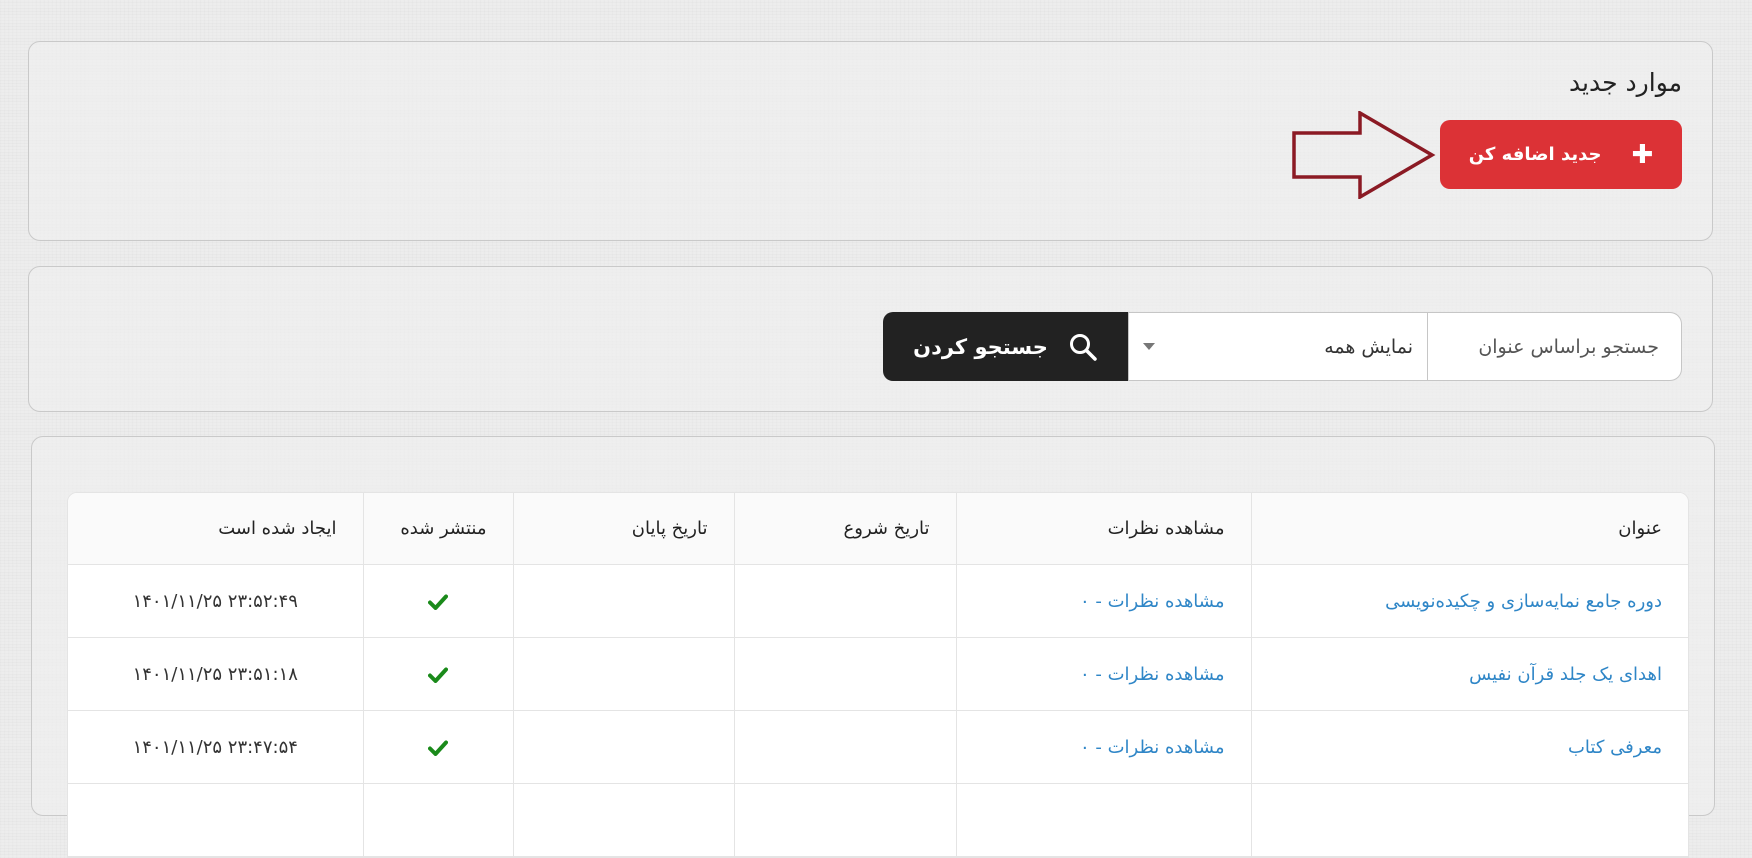 This screenshot has width=1752, height=858. What do you see at coordinates (980, 346) in the screenshot?
I see `search-button-label: جستجو کردن` at bounding box center [980, 346].